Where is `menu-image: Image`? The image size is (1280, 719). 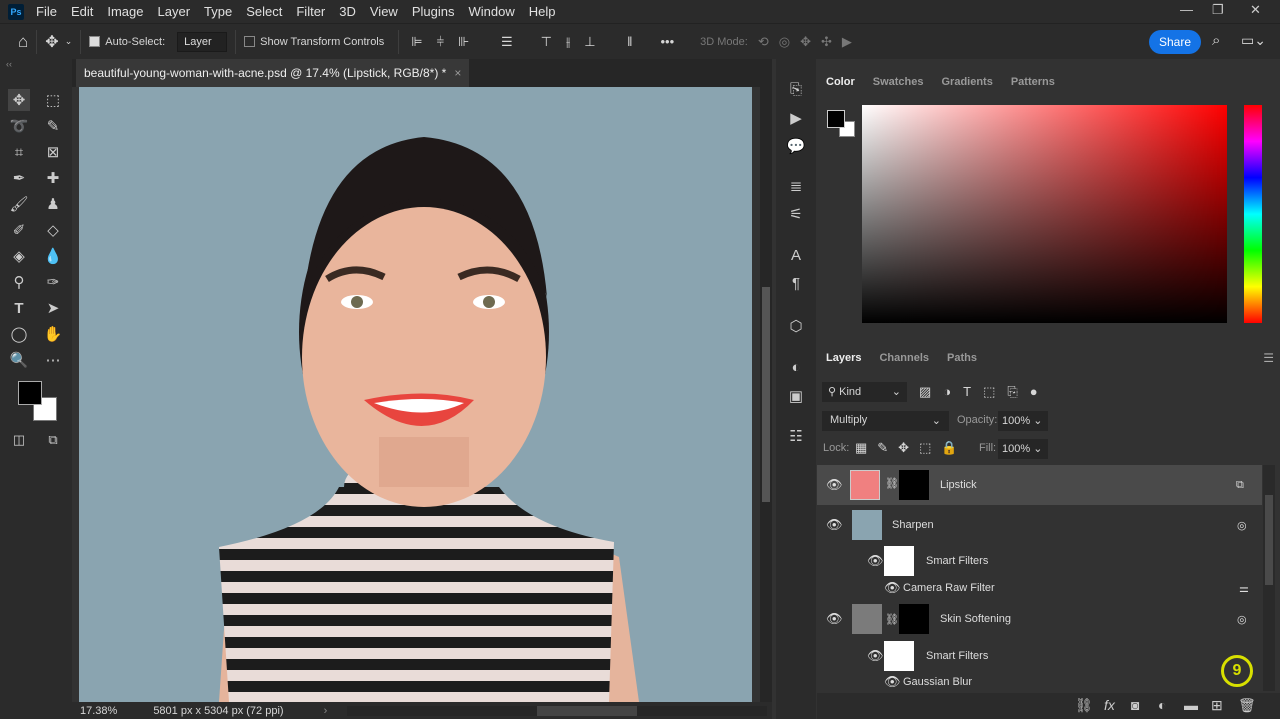
menu-image: Image is located at coordinates (125, 11).